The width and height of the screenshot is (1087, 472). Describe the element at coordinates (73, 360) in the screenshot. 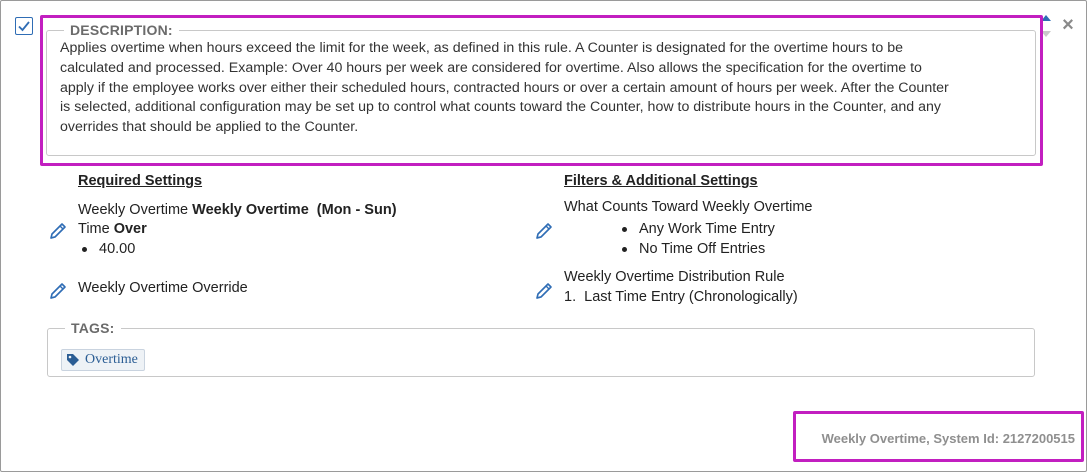

I see `tag-icon` at that location.